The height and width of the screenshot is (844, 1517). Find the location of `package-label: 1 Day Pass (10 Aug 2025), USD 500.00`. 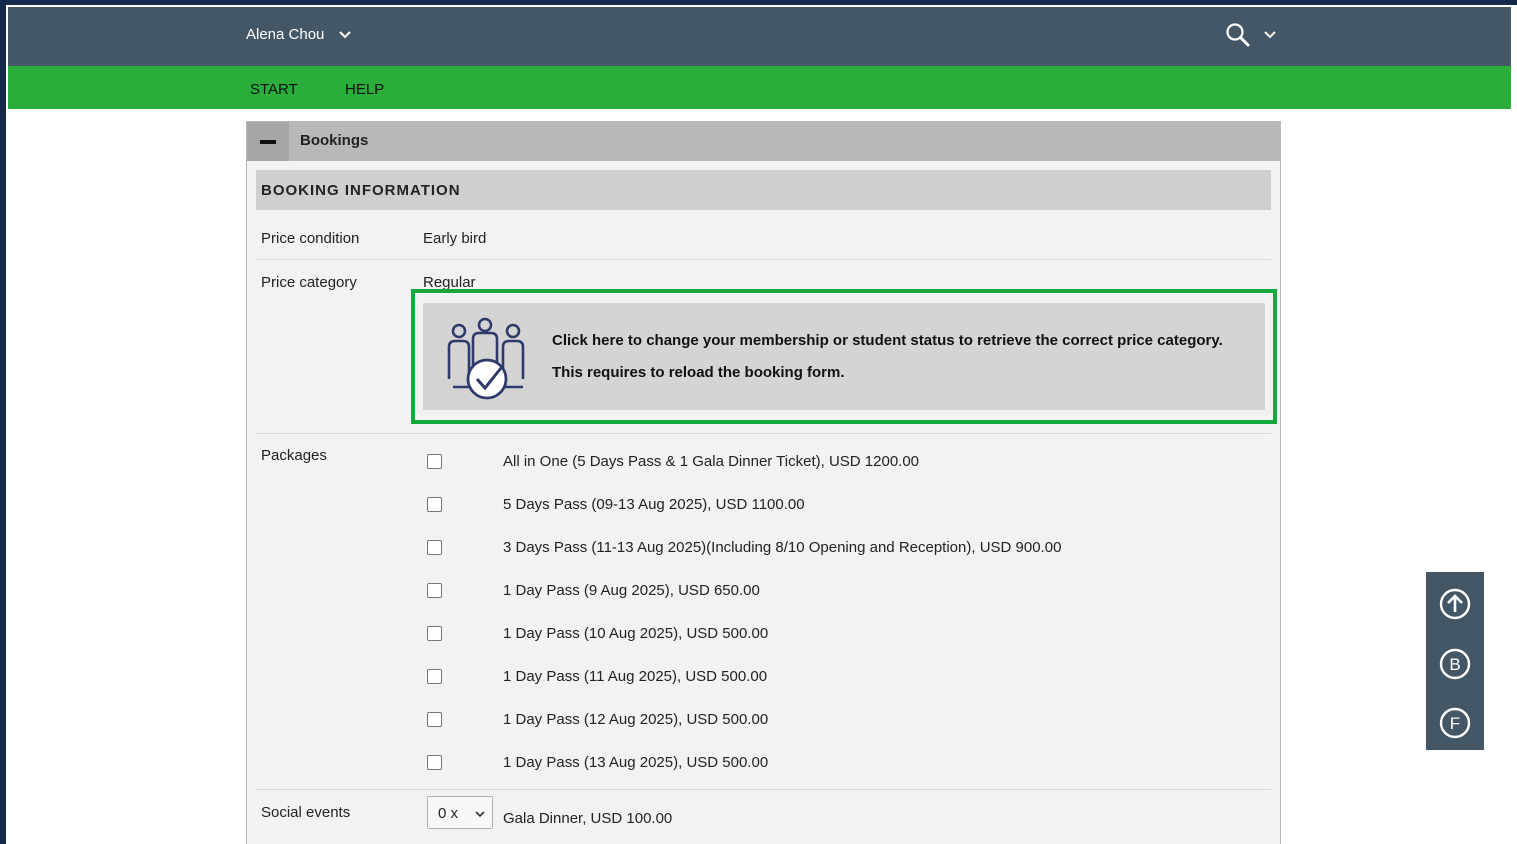

package-label: 1 Day Pass (10 Aug 2025), USD 500.00 is located at coordinates (636, 633).